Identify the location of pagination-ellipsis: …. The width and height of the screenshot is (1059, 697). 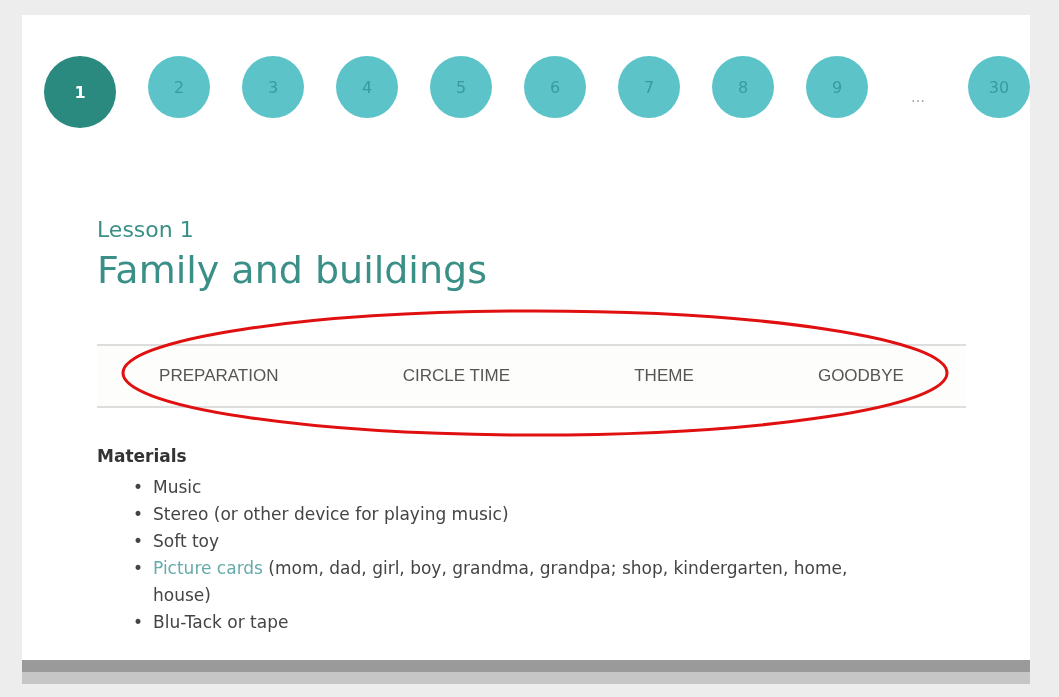
(918, 97).